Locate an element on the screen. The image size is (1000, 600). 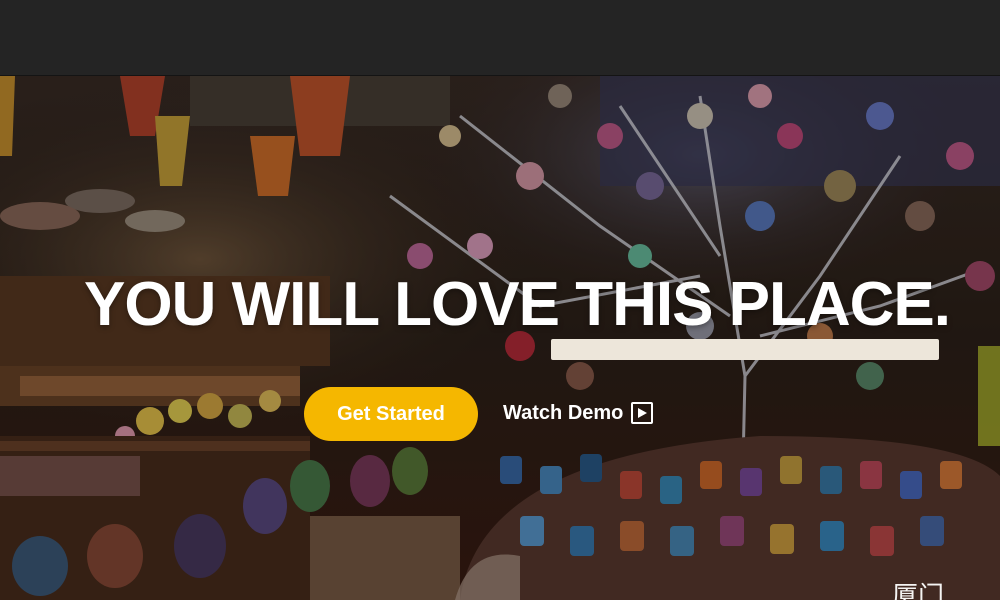
hero-subtitle-placeholder is located at coordinates (745, 349).